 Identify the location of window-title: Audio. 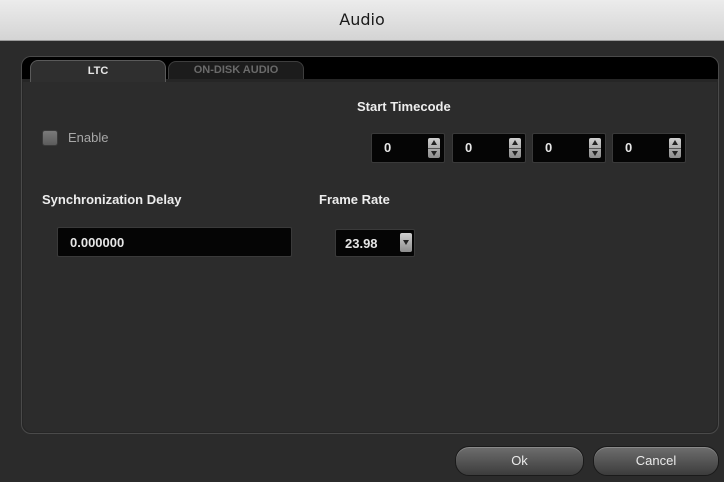
(362, 19).